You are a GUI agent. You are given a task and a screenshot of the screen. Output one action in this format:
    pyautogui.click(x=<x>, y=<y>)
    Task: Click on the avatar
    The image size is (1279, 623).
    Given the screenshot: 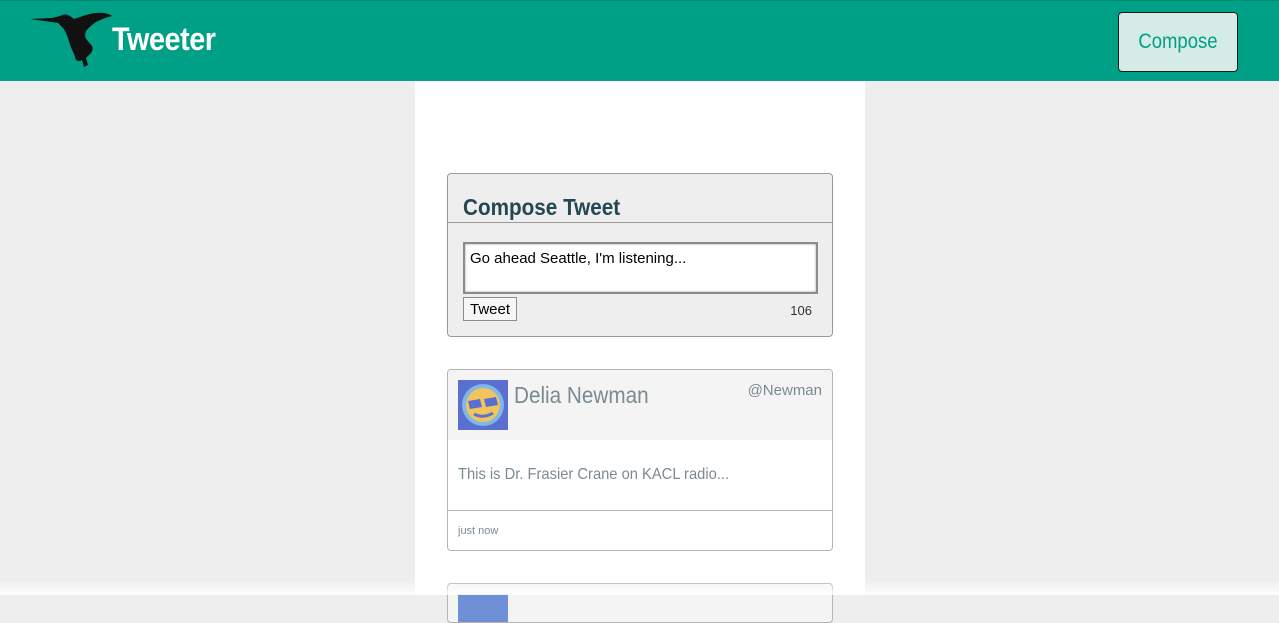 What is the action you would take?
    pyautogui.click(x=483, y=608)
    